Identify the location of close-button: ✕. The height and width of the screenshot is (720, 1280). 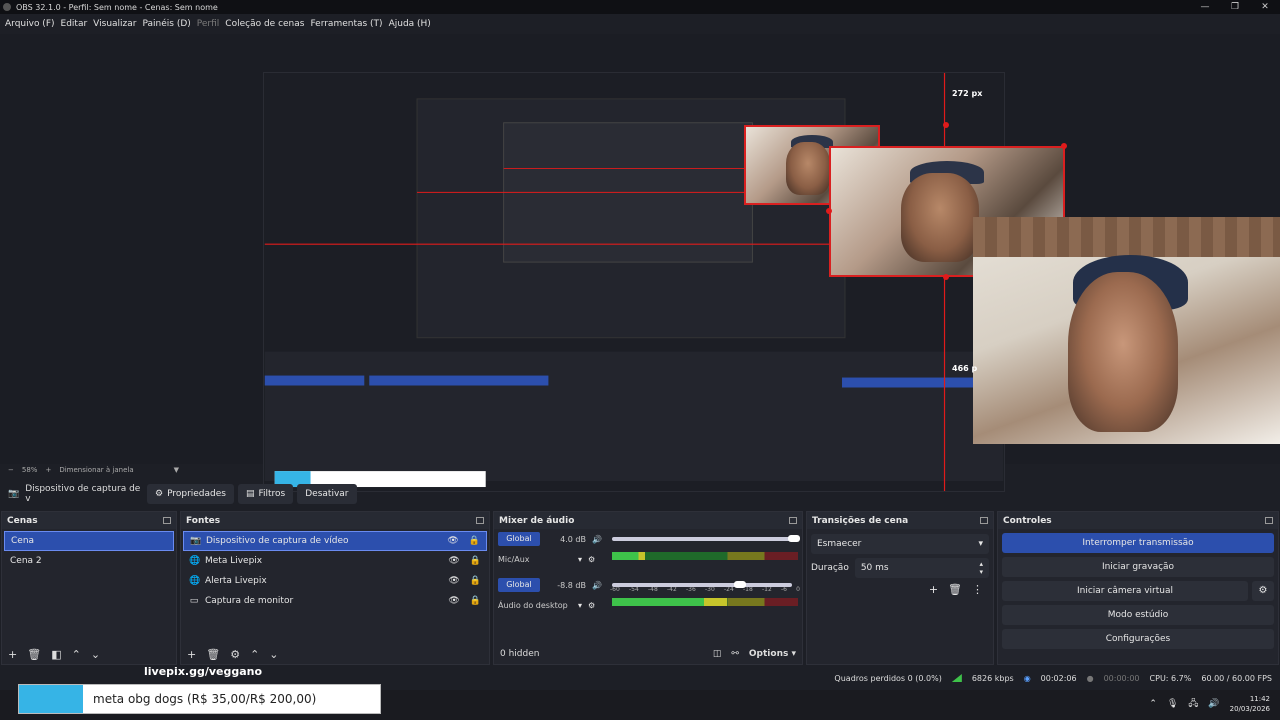
(1265, 7).